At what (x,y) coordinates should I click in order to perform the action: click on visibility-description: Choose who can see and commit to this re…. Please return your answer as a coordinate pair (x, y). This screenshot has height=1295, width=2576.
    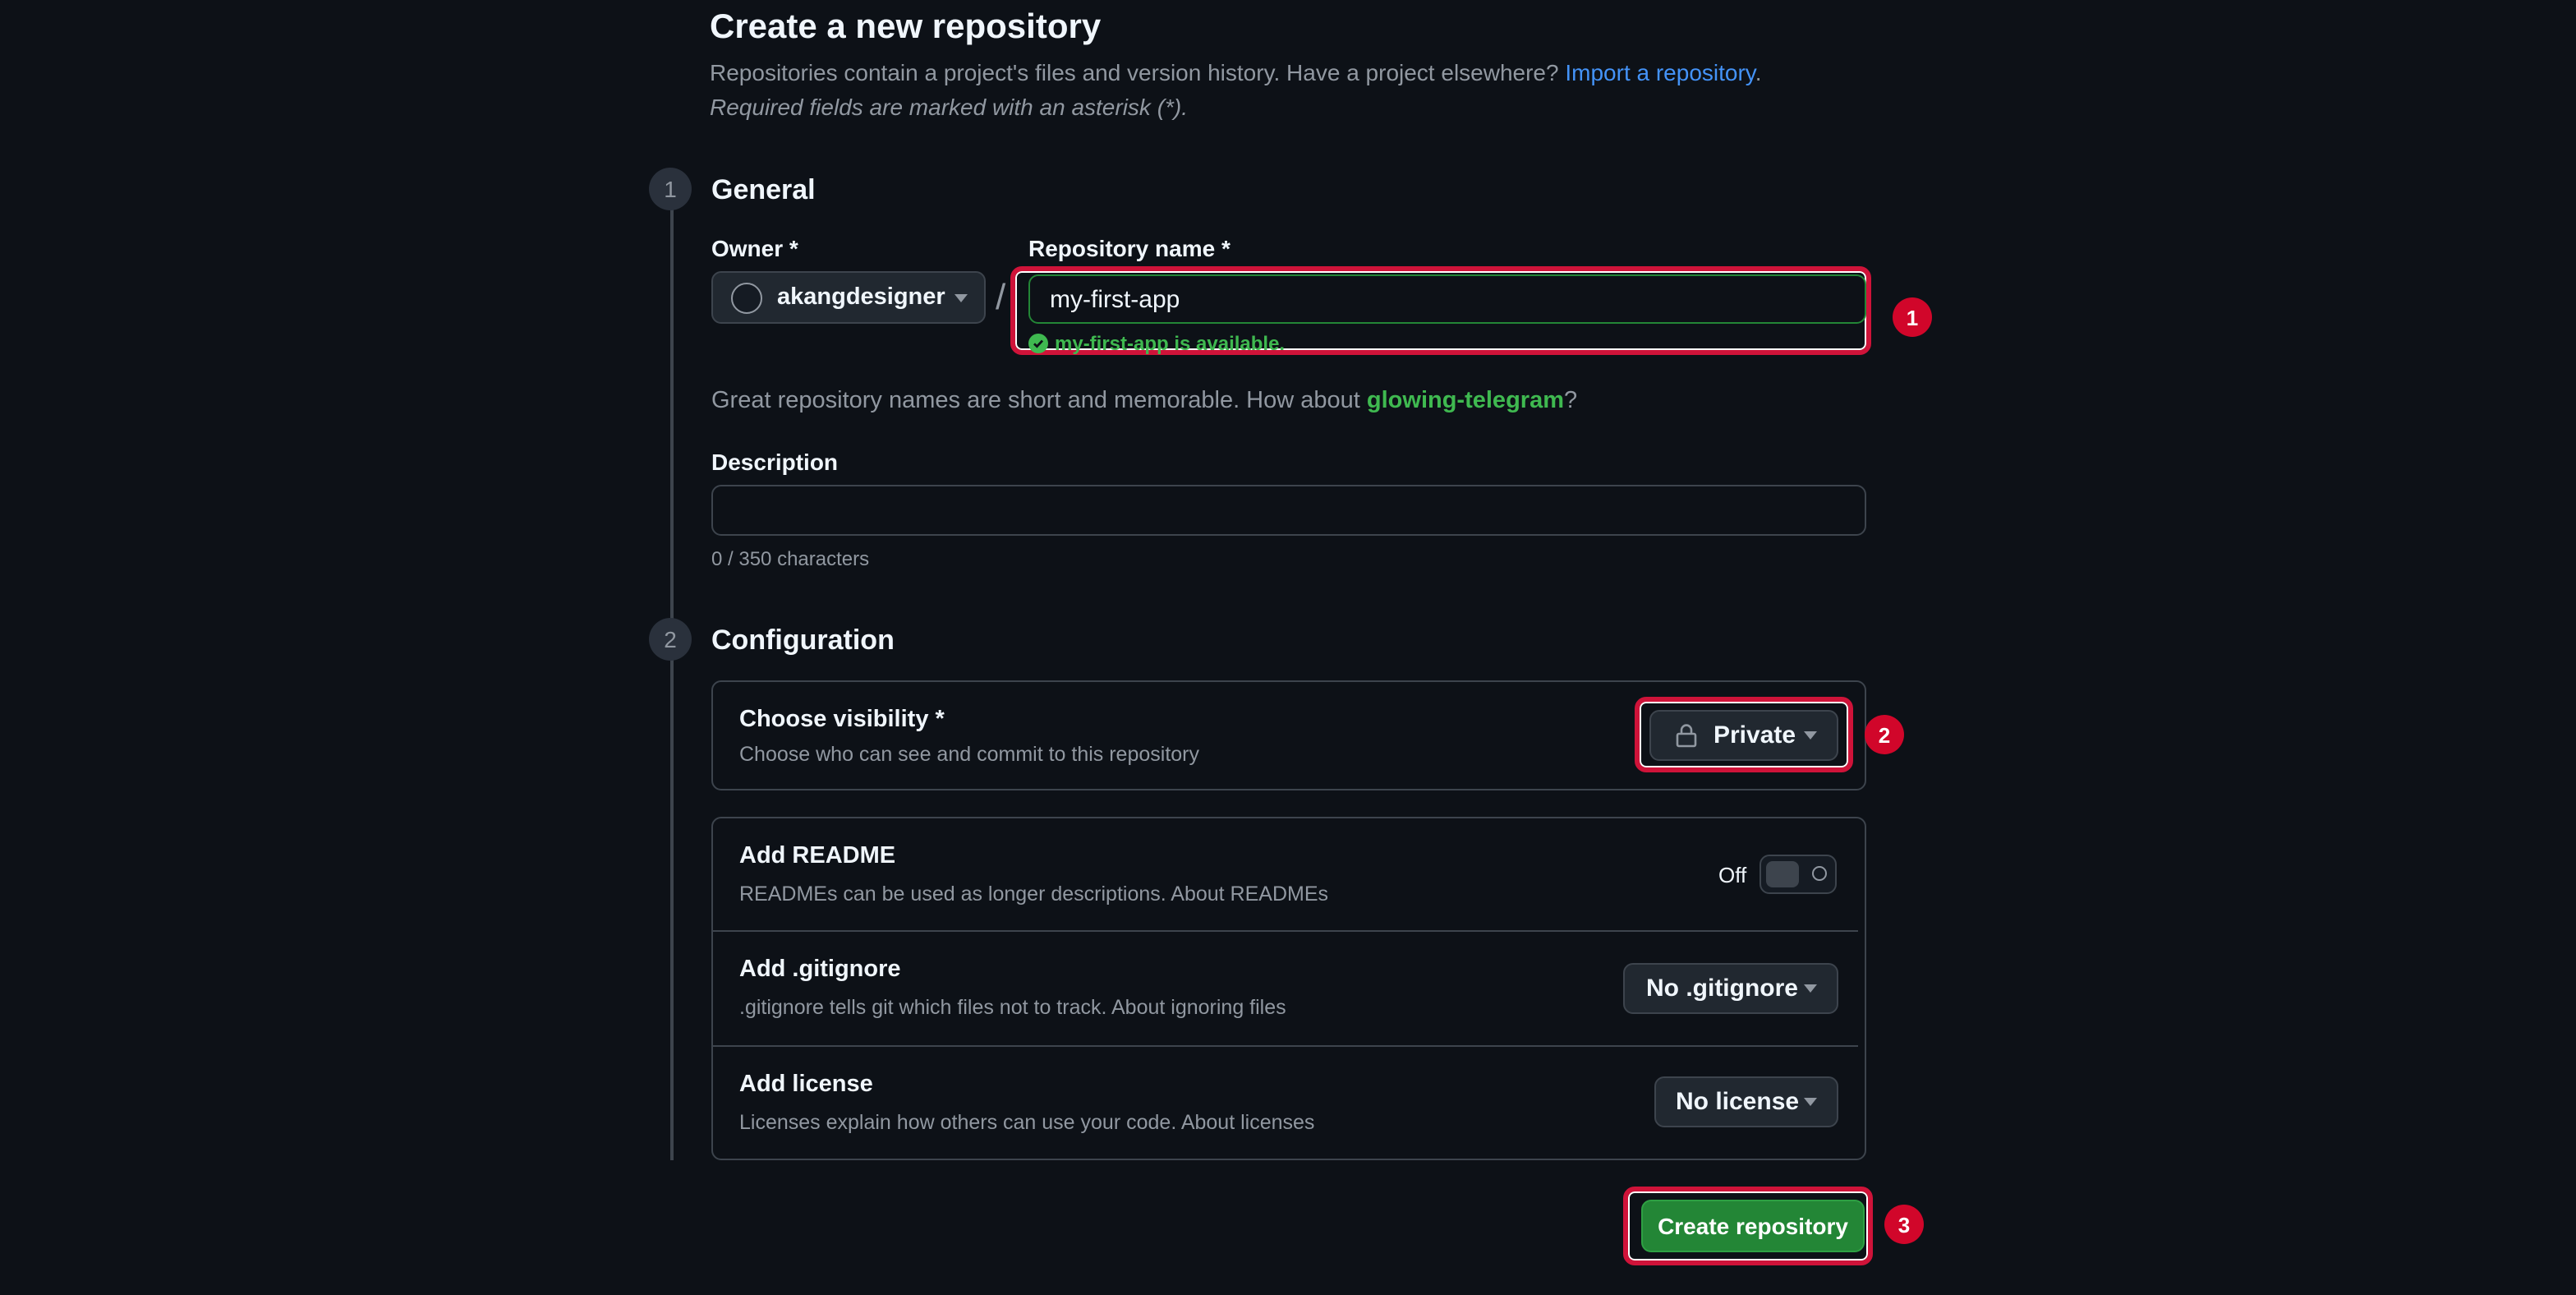
    Looking at the image, I should click on (969, 755).